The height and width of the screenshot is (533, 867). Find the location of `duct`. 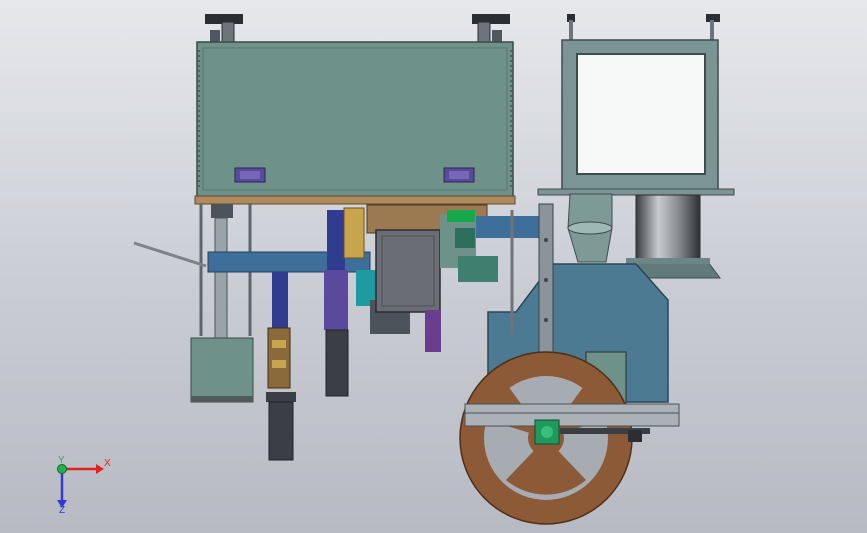

duct is located at coordinates (590, 228).